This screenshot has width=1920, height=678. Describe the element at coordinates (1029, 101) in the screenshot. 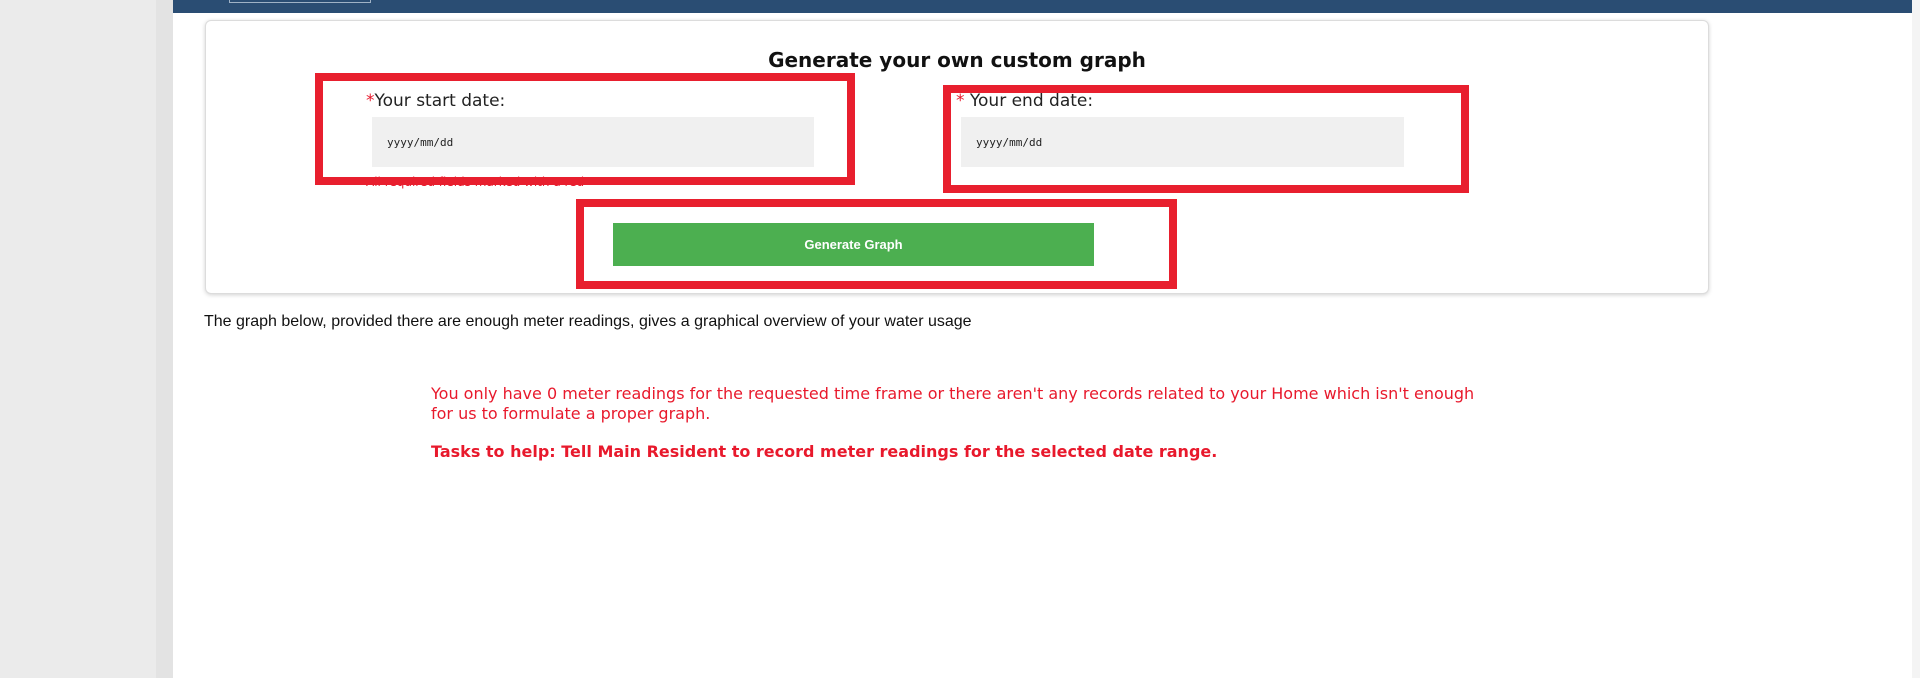

I see `end-date-label-text: Your end date:` at that location.